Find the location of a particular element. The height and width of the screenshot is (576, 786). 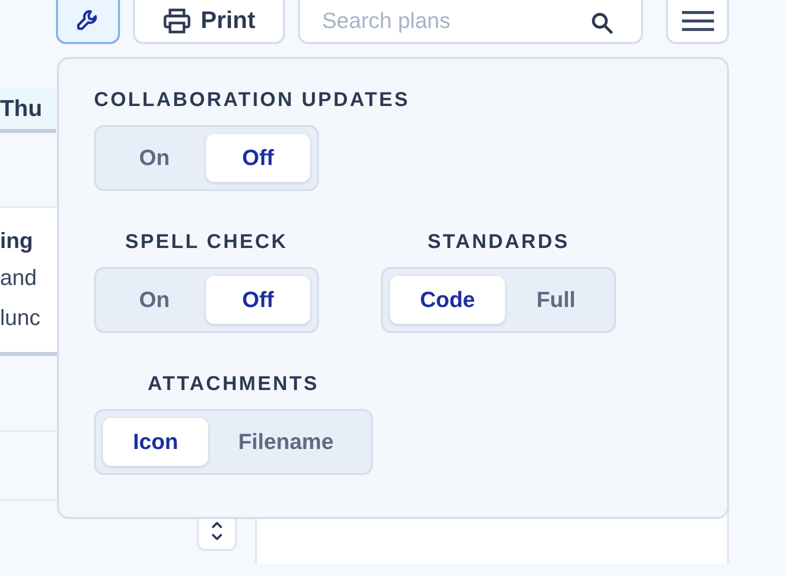

menu-icon is located at coordinates (698, 21).